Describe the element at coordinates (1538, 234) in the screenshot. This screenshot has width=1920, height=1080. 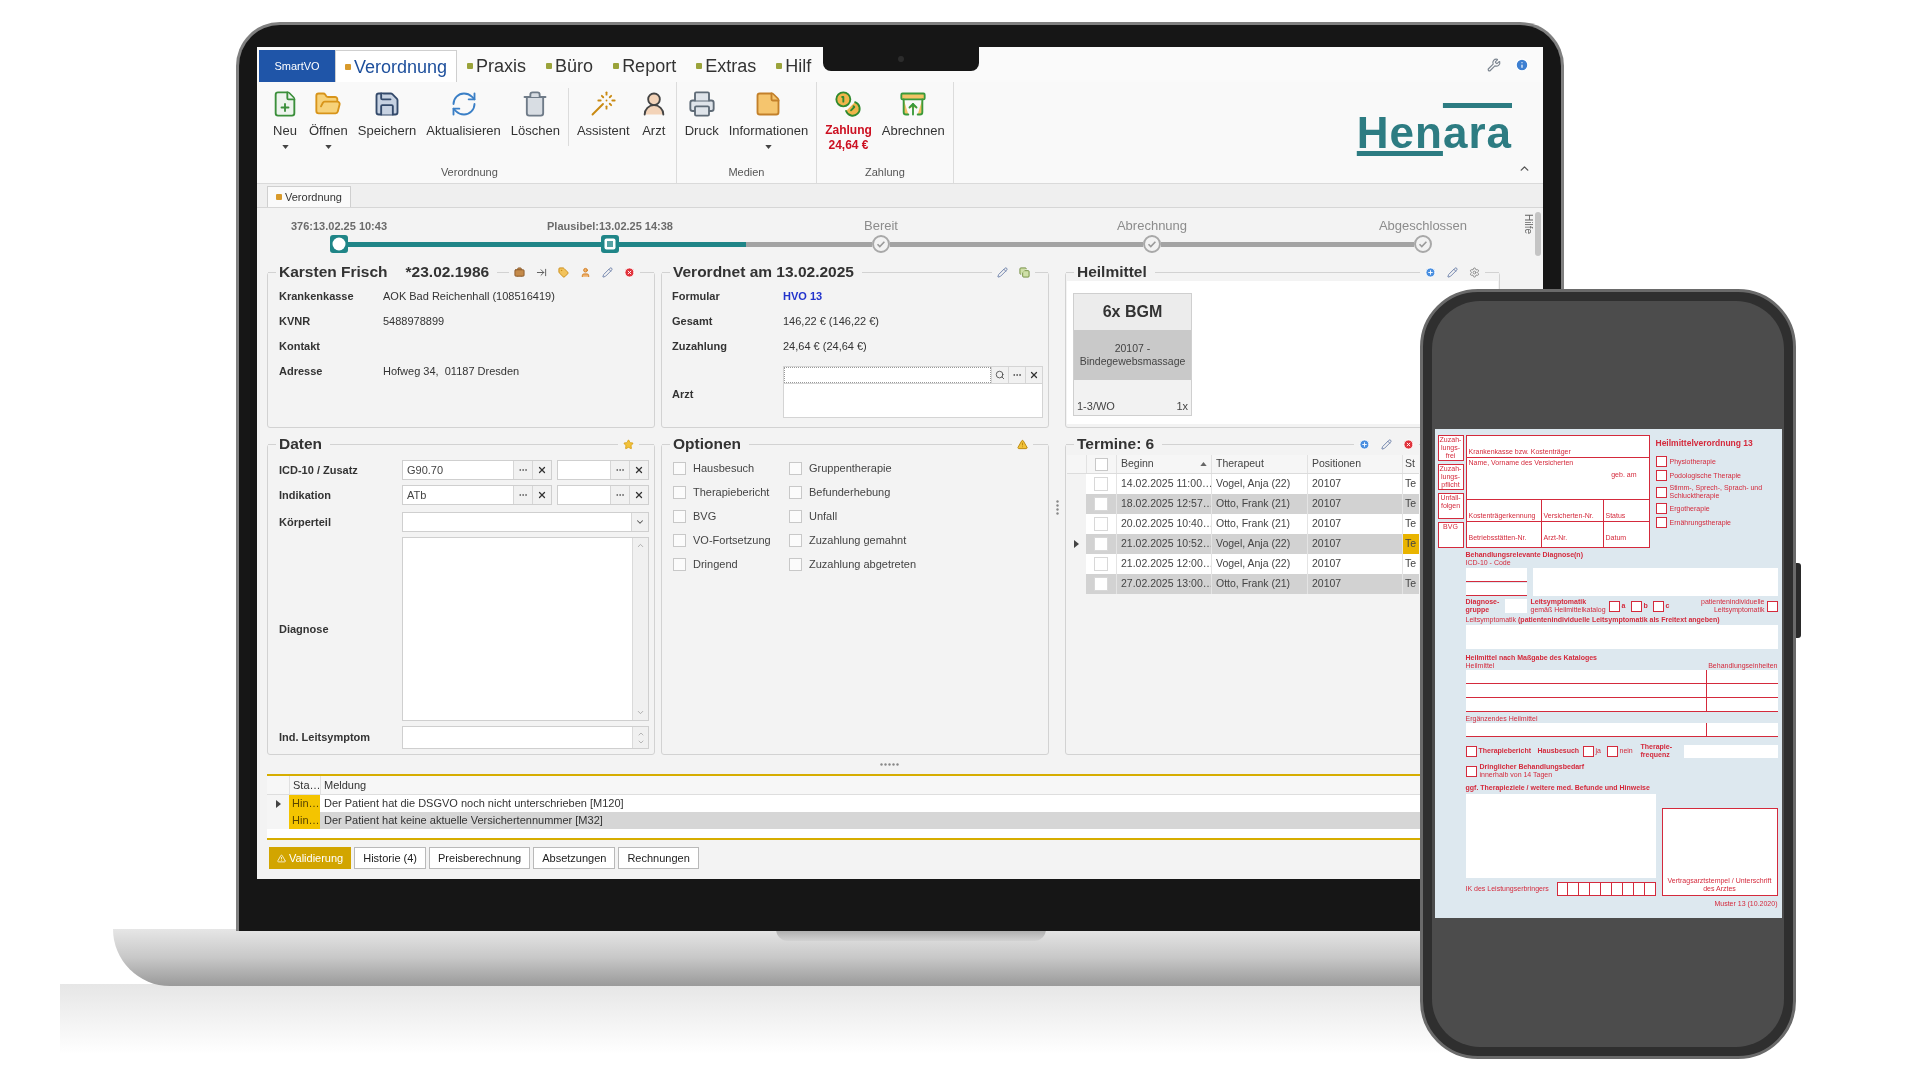
I see `scrollbar-thumb` at that location.